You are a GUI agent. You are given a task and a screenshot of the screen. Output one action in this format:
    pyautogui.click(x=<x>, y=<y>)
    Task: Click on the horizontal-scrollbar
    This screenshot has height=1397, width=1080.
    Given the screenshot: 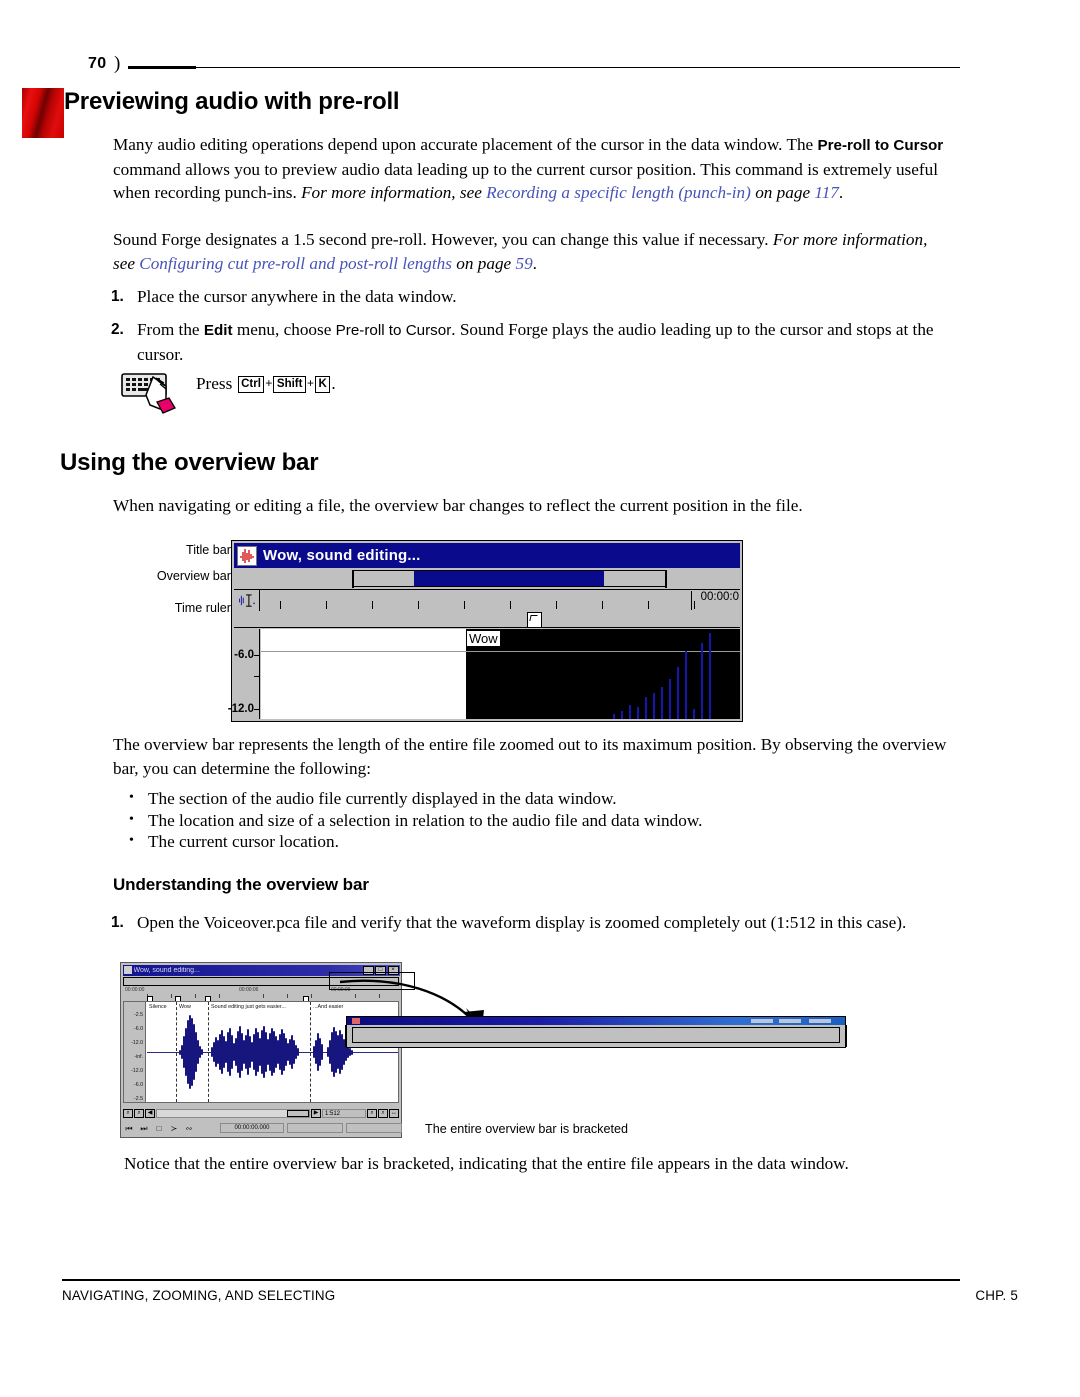 What is the action you would take?
    pyautogui.click(x=233, y=1113)
    